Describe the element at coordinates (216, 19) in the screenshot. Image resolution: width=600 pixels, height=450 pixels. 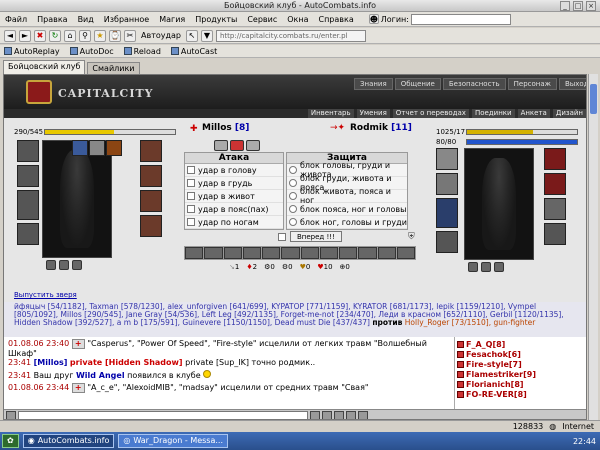
I see `menu-products: Продукты` at that location.